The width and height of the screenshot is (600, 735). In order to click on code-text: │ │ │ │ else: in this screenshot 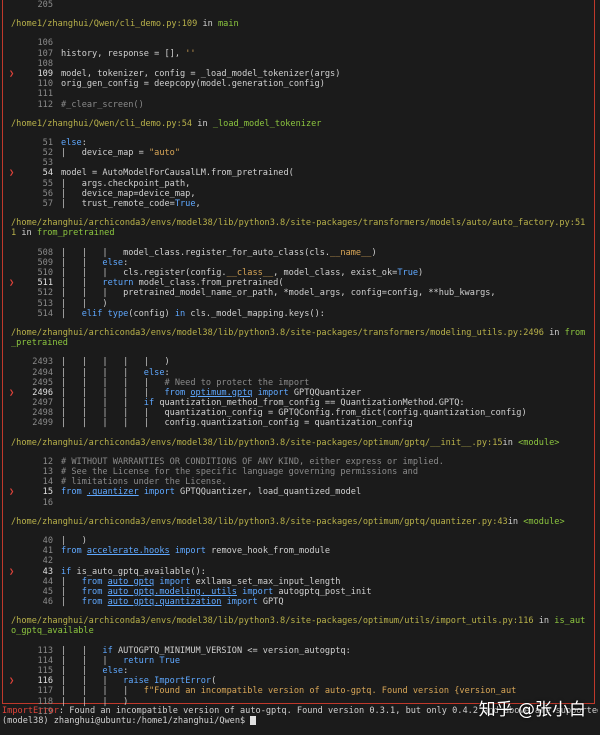, I will do `click(111, 373)`.